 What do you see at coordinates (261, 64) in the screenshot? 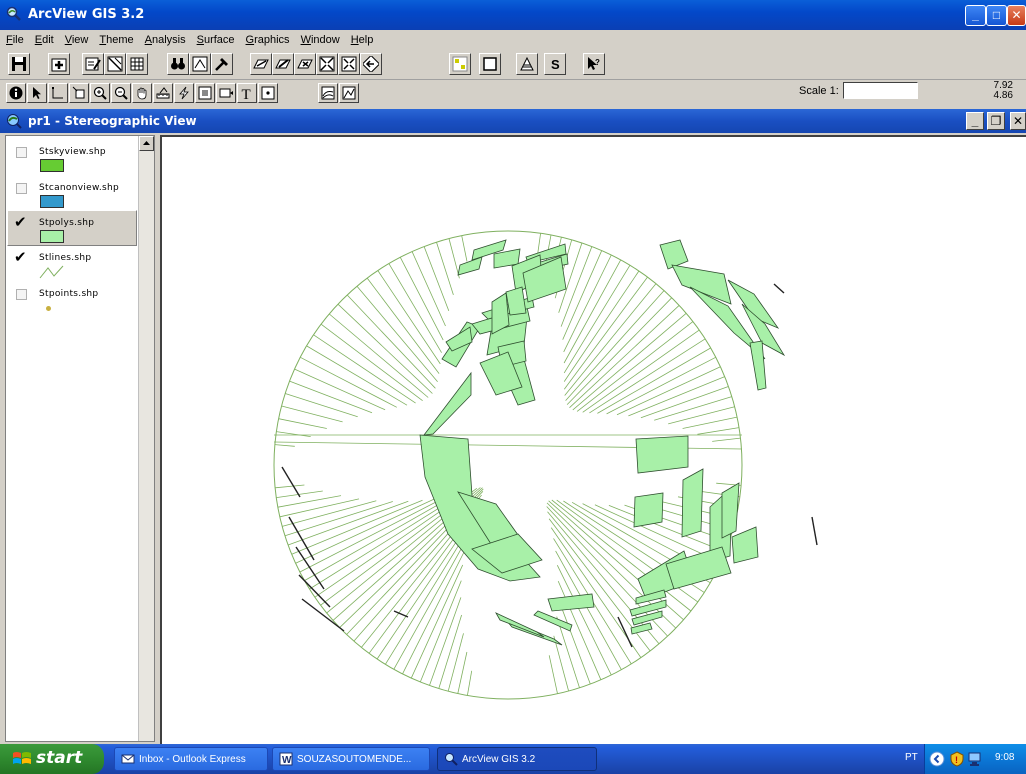
I see `zoom-to-full-extent-button` at bounding box center [261, 64].